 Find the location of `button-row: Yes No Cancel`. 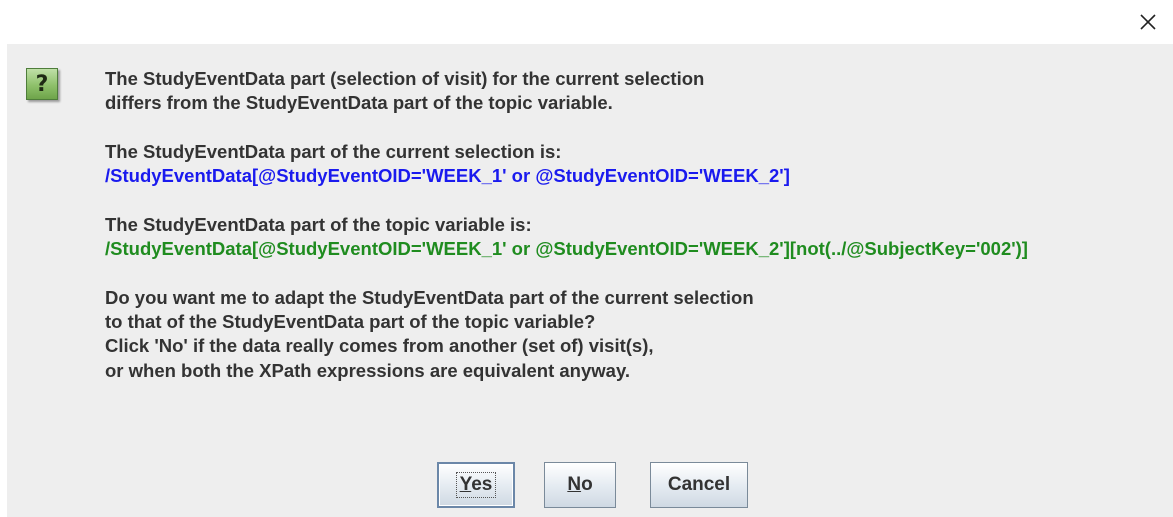

button-row: Yes No Cancel is located at coordinates (590, 486).